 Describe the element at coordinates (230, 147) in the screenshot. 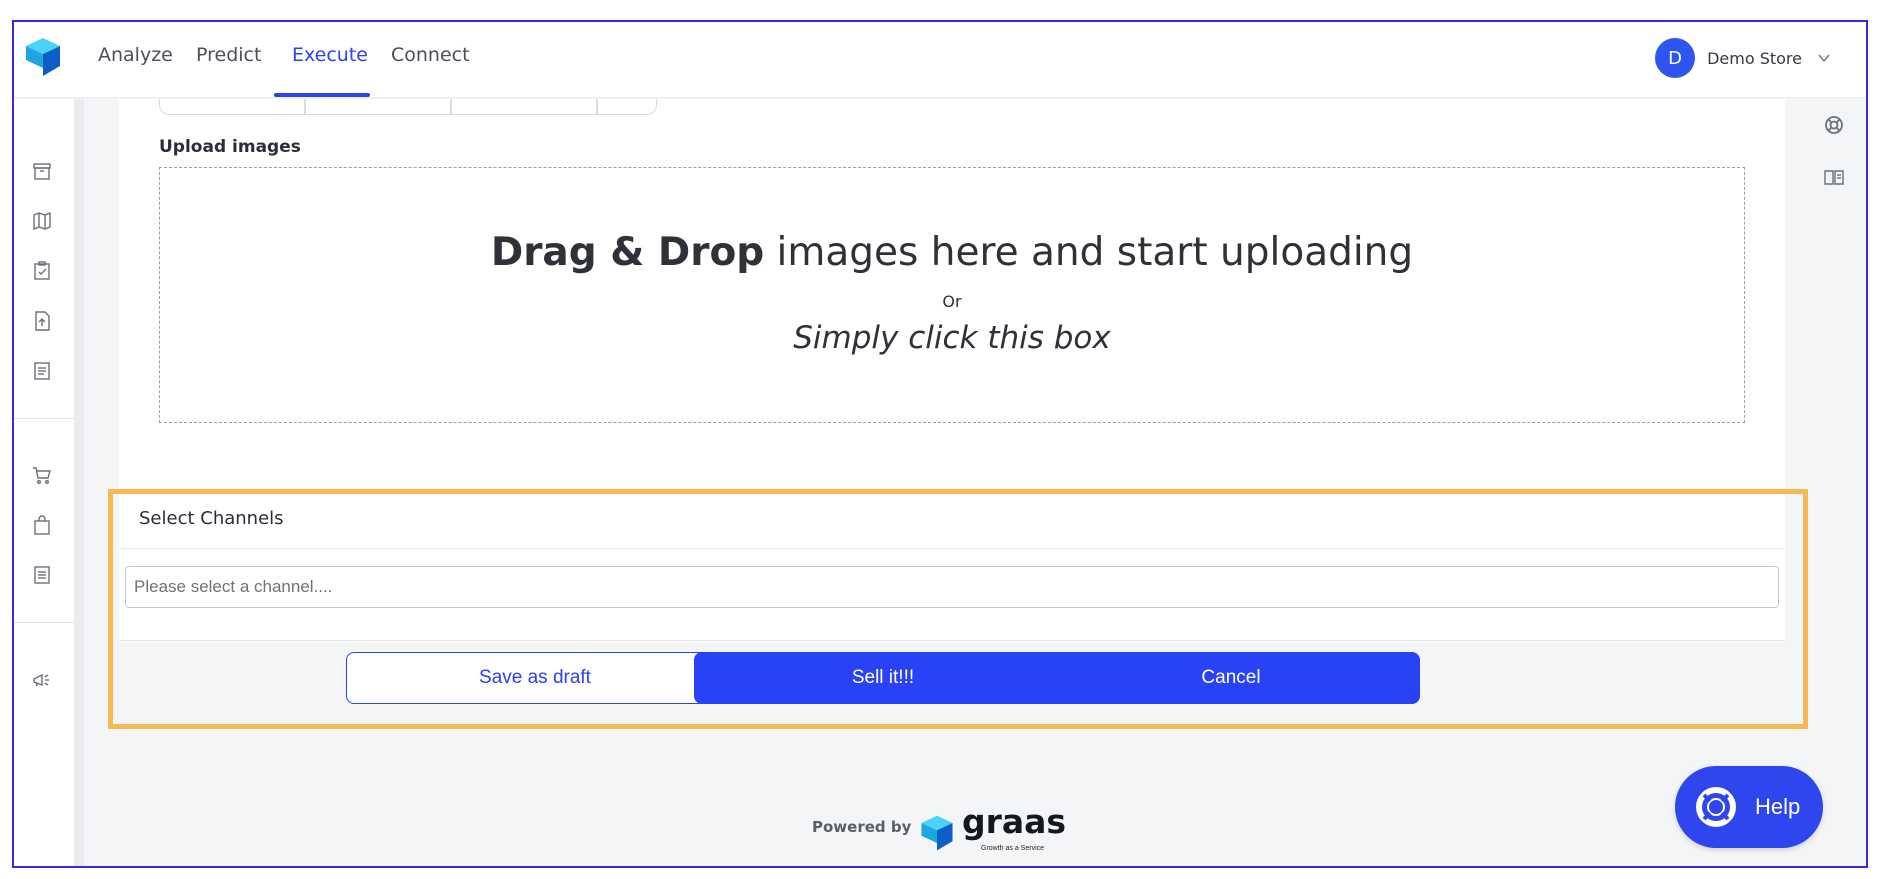

I see `upload-images-label: Upload images` at that location.